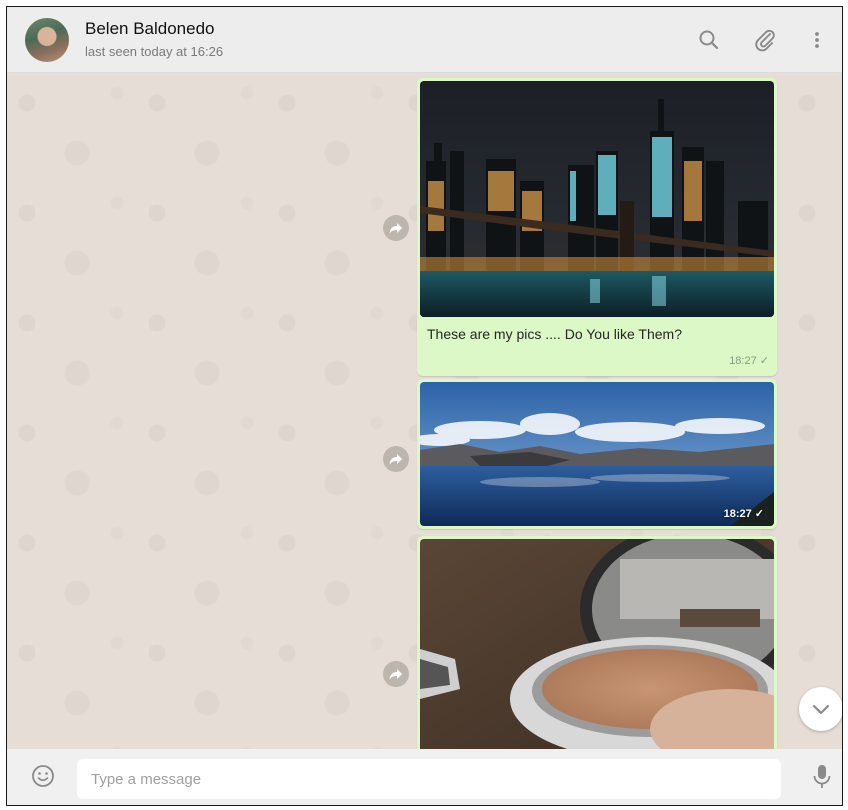 The height and width of the screenshot is (810, 848). Describe the element at coordinates (154, 51) in the screenshot. I see `last-seen-status: last seen today at 16:26` at that location.